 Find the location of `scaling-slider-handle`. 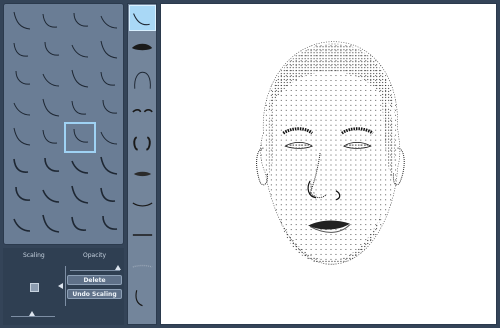

scaling-slider-handle is located at coordinates (60, 286).